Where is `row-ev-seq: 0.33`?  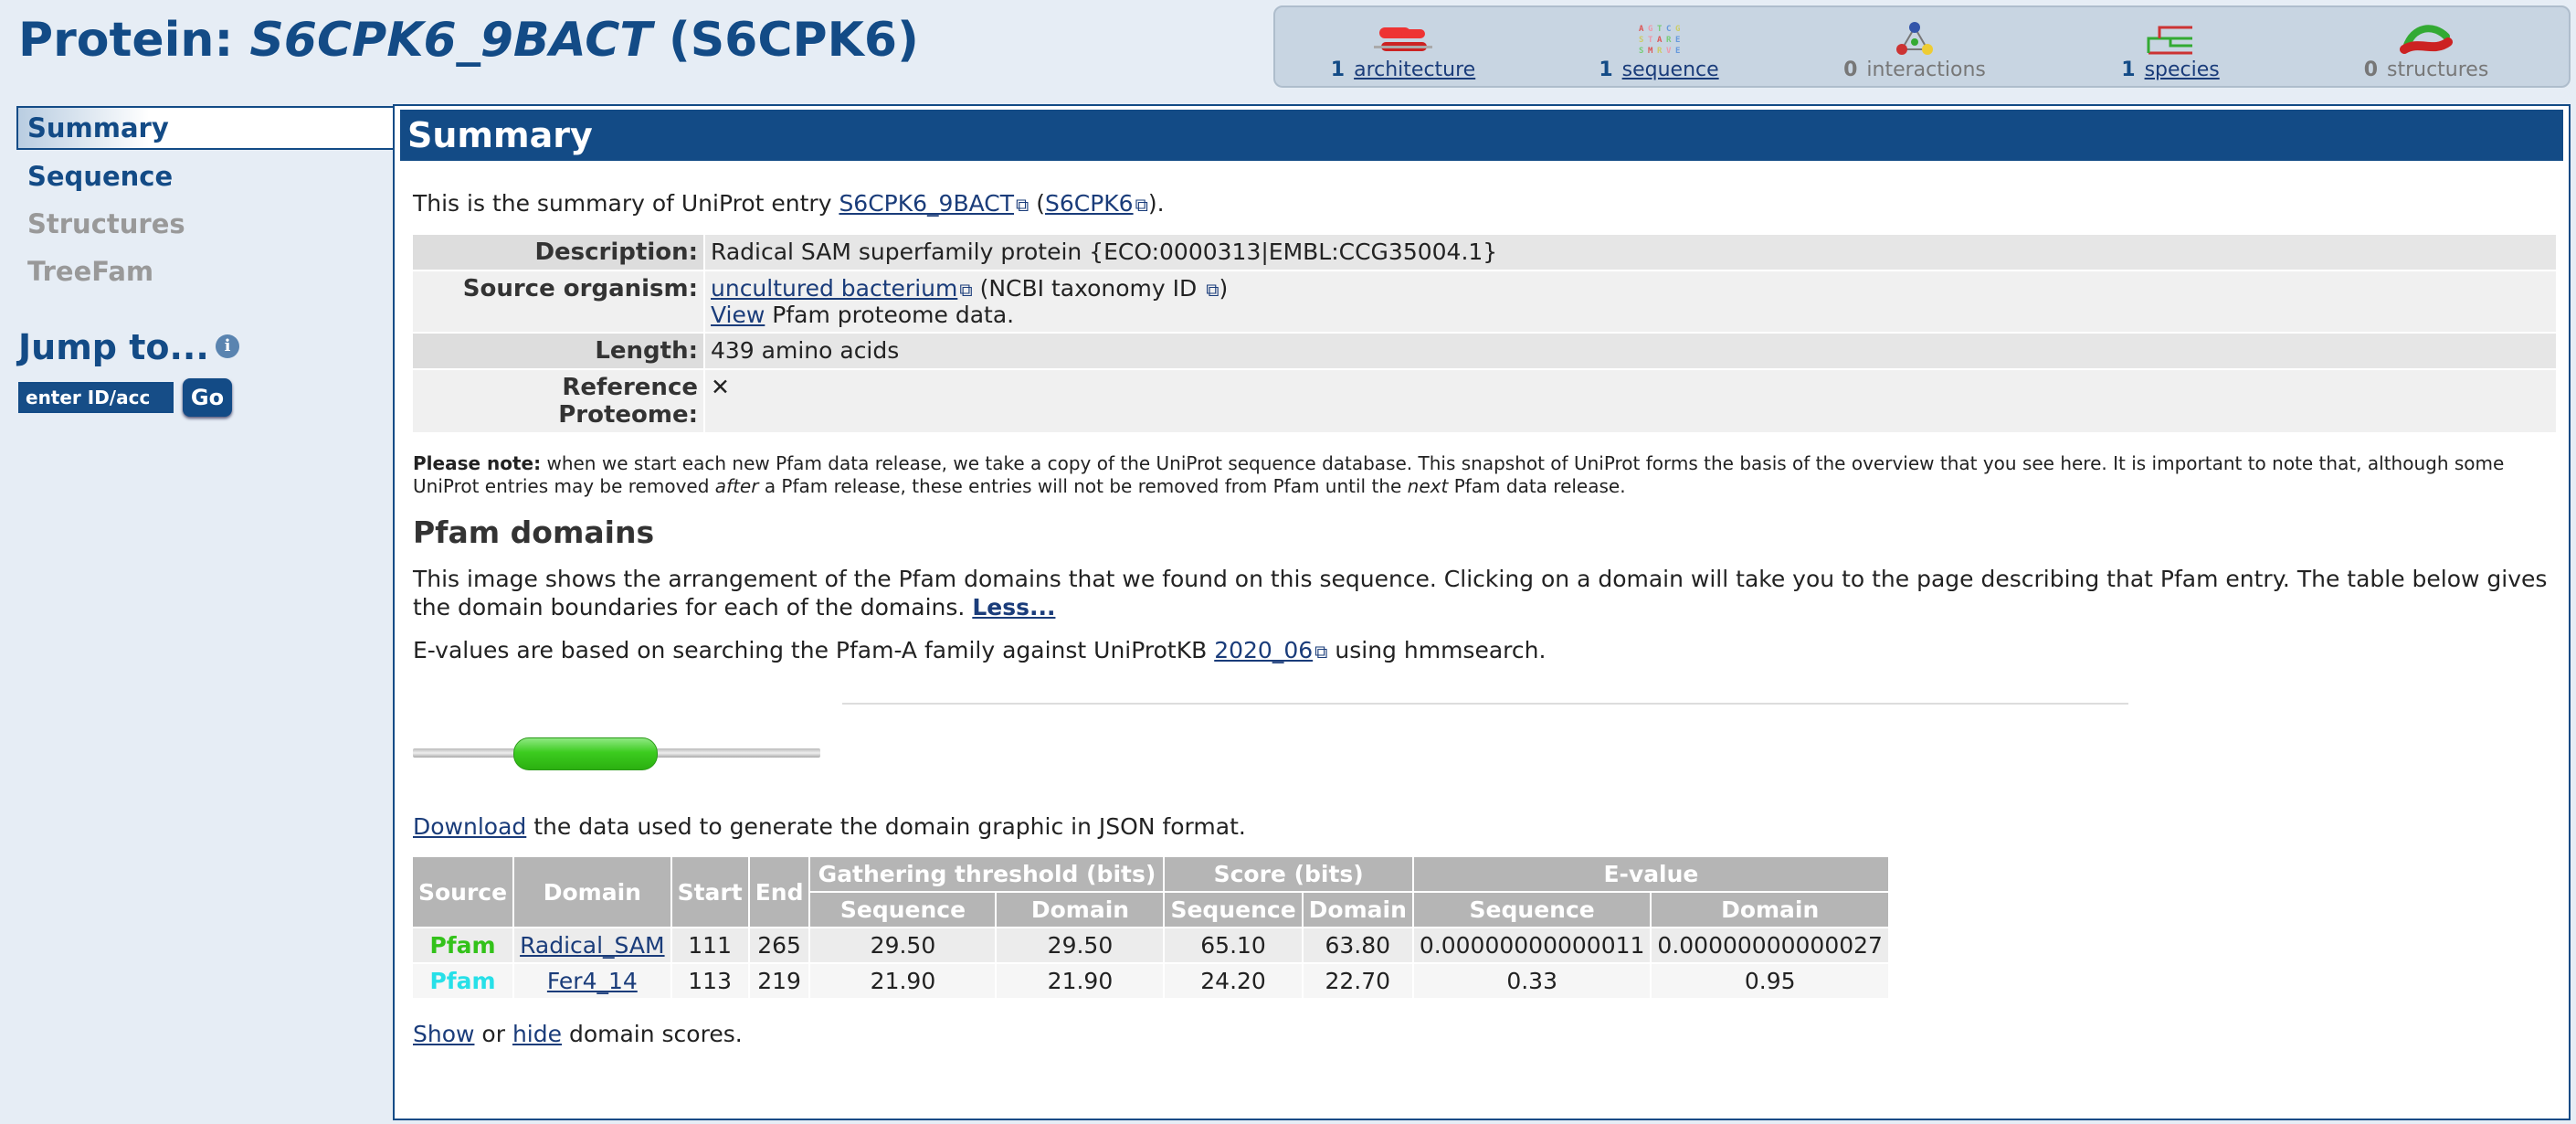
row-ev-seq: 0.33 is located at coordinates (1532, 981).